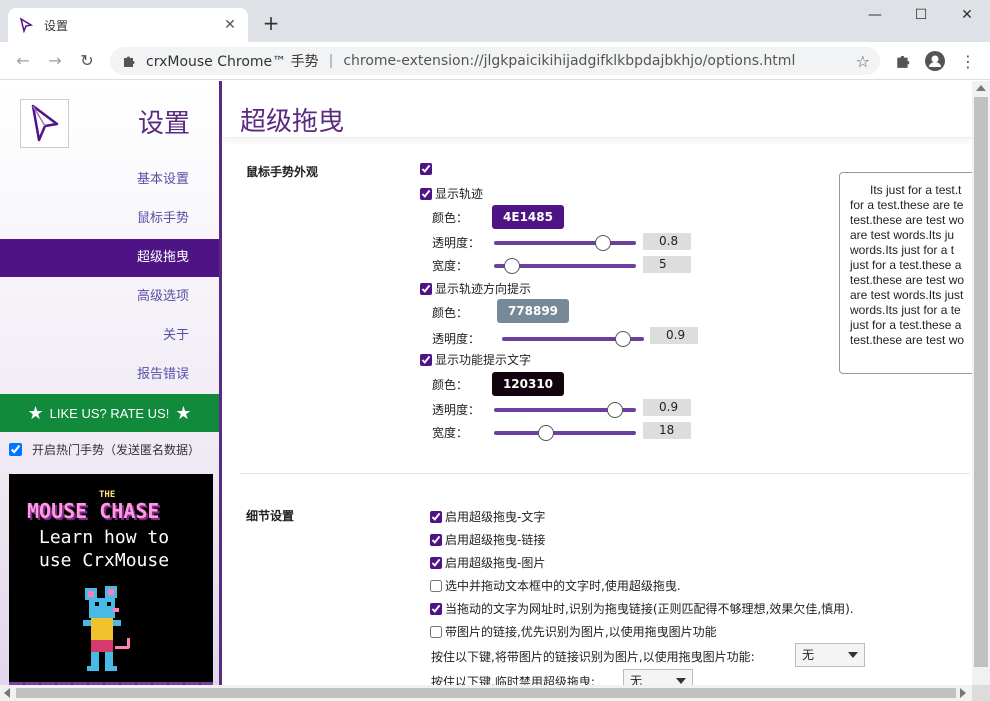 Image resolution: width=990 pixels, height=701 pixels. Describe the element at coordinates (15, 449) in the screenshot. I see `hot-gestures-checkbox` at that location.